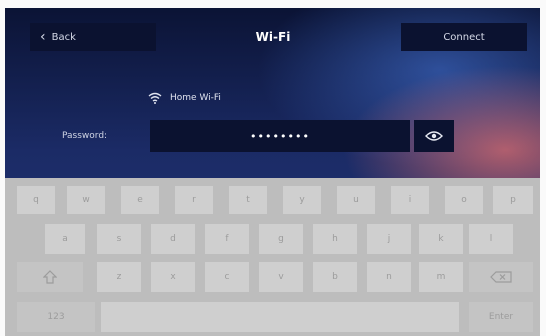 The width and height of the screenshot is (546, 336). I want to click on mode-key: 123, so click(56, 317).